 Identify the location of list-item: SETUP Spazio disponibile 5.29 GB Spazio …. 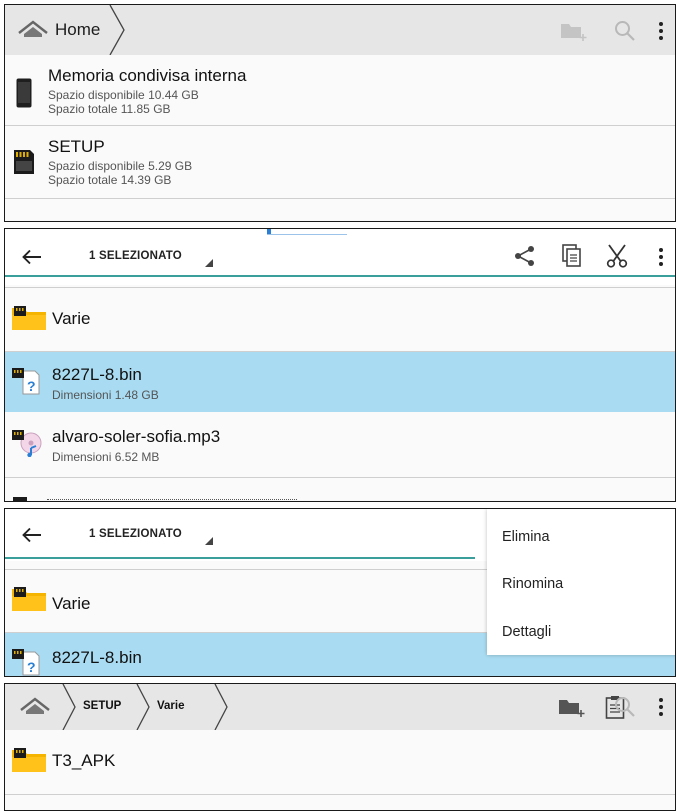
(340, 162).